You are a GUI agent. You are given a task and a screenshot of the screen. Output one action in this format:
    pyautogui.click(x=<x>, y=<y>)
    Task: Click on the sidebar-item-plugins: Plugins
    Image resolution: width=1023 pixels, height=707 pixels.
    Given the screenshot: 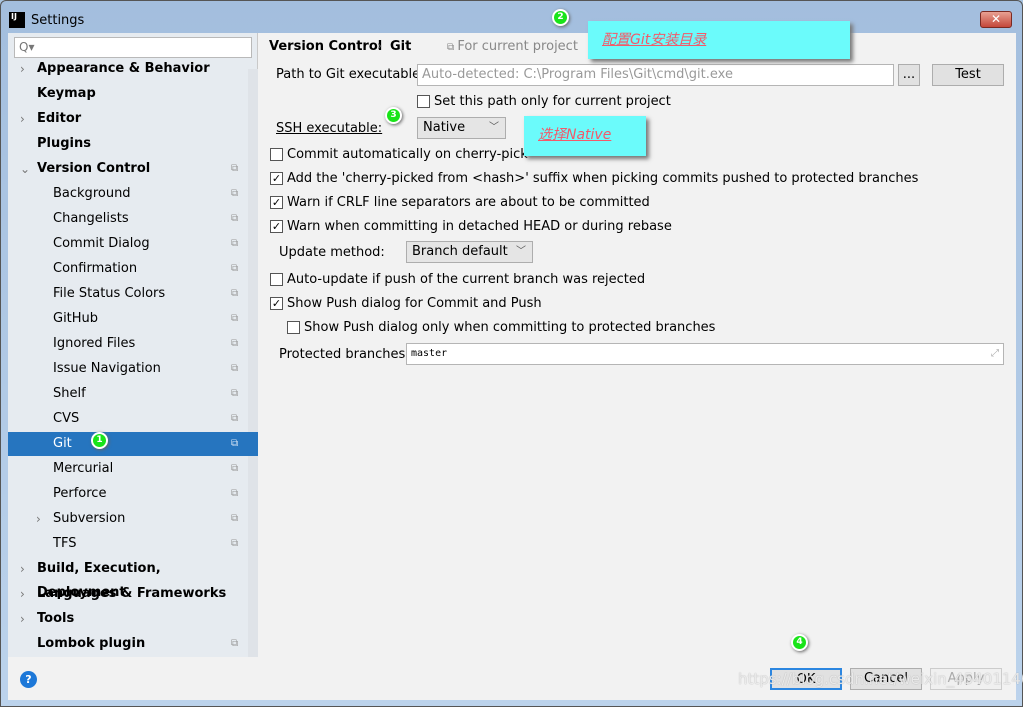 What is the action you would take?
    pyautogui.click(x=128, y=144)
    